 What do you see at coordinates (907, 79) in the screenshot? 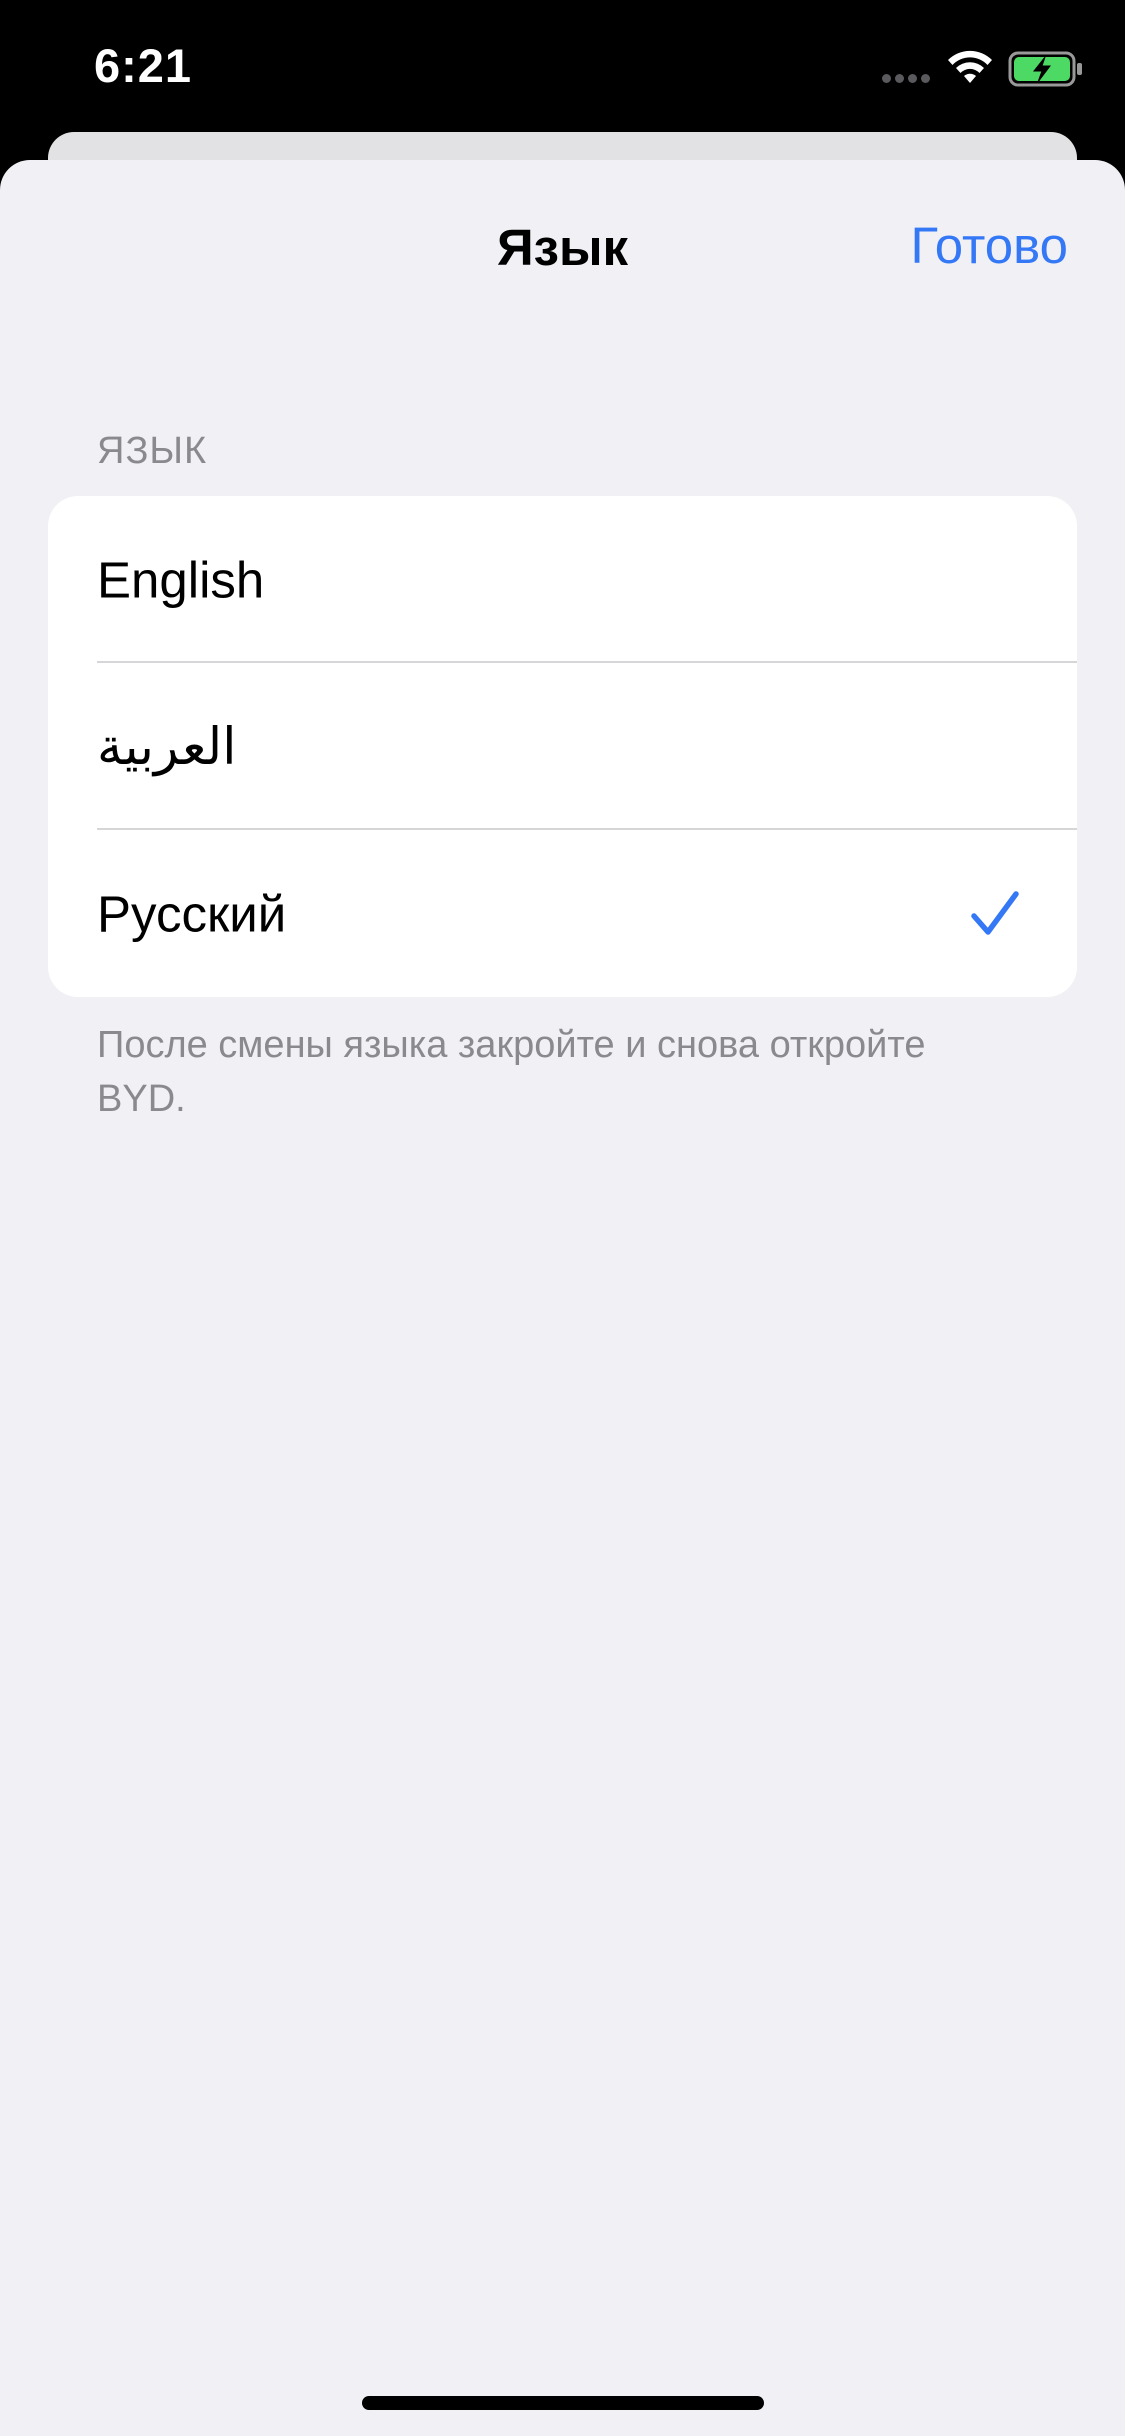
I see `cellular-signal-icon` at bounding box center [907, 79].